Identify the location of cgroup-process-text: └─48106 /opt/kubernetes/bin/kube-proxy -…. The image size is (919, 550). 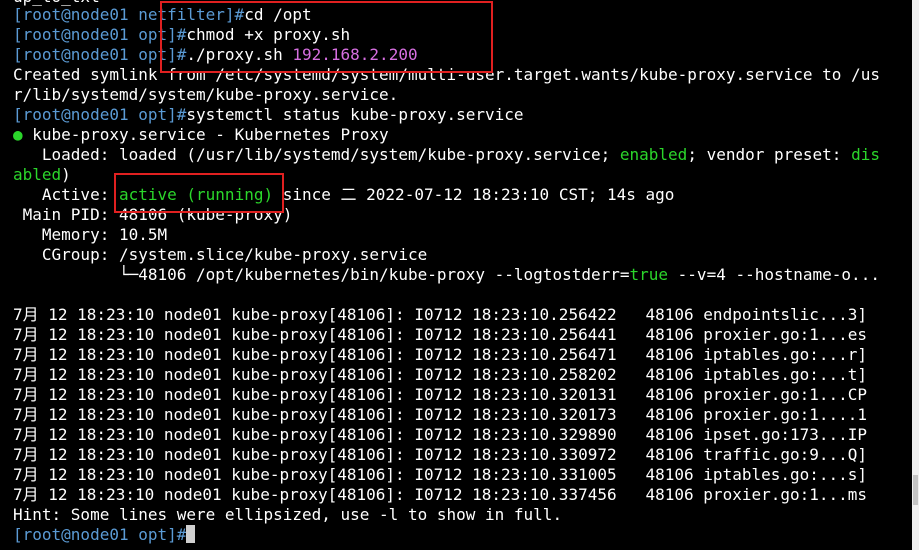
(321, 274).